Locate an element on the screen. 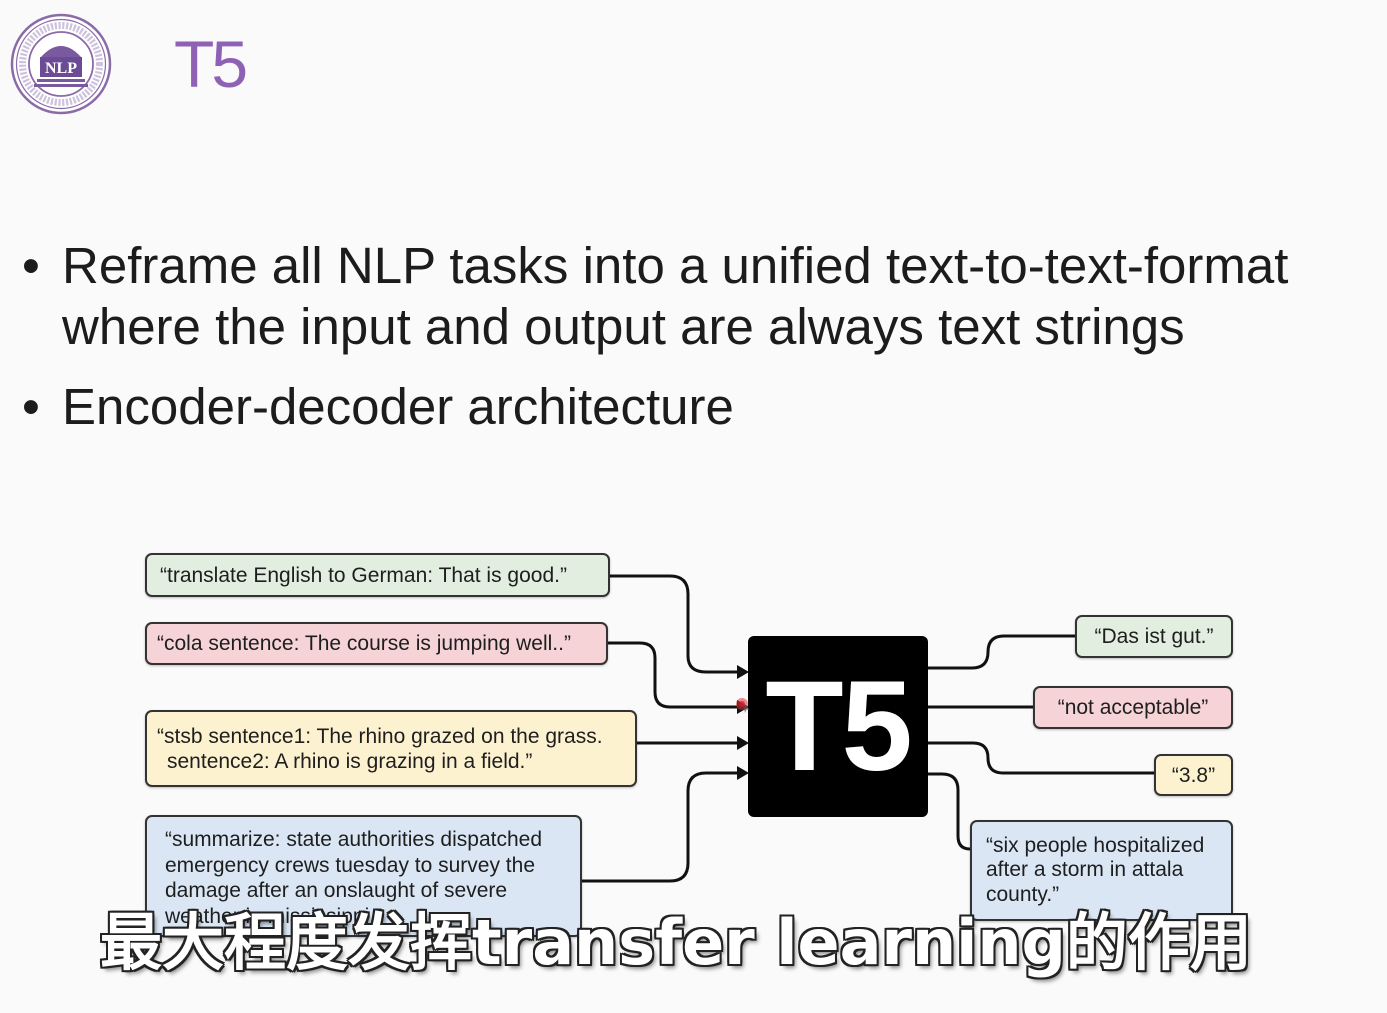 Image resolution: width=1387 pixels, height=1013 pixels. output-box-cola: “not acceptable” is located at coordinates (1133, 707).